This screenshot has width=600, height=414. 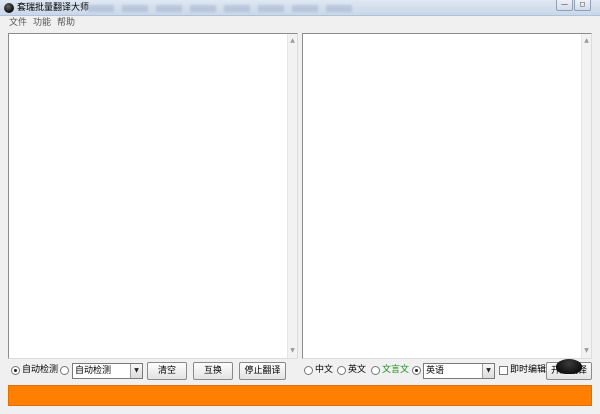 What do you see at coordinates (262, 371) in the screenshot?
I see `stop-translate-button: 停止翻译` at bounding box center [262, 371].